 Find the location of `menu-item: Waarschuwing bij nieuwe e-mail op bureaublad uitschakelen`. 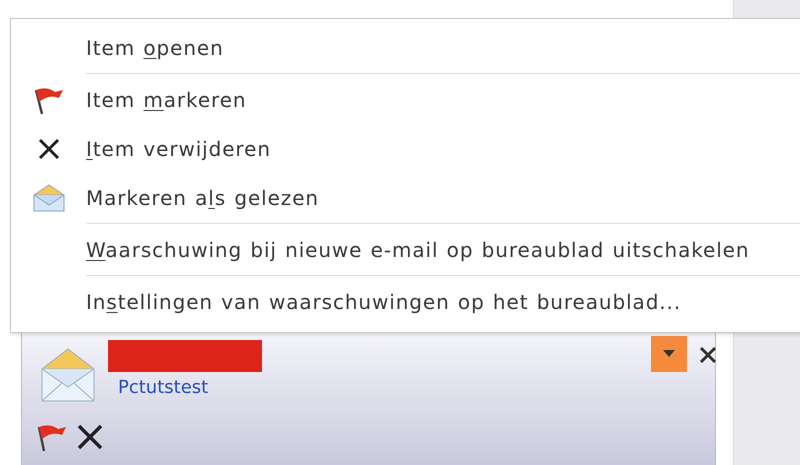

menu-item: Waarschuwing bij nieuwe e-mail op bureaublad uitschakelen is located at coordinates (418, 249).